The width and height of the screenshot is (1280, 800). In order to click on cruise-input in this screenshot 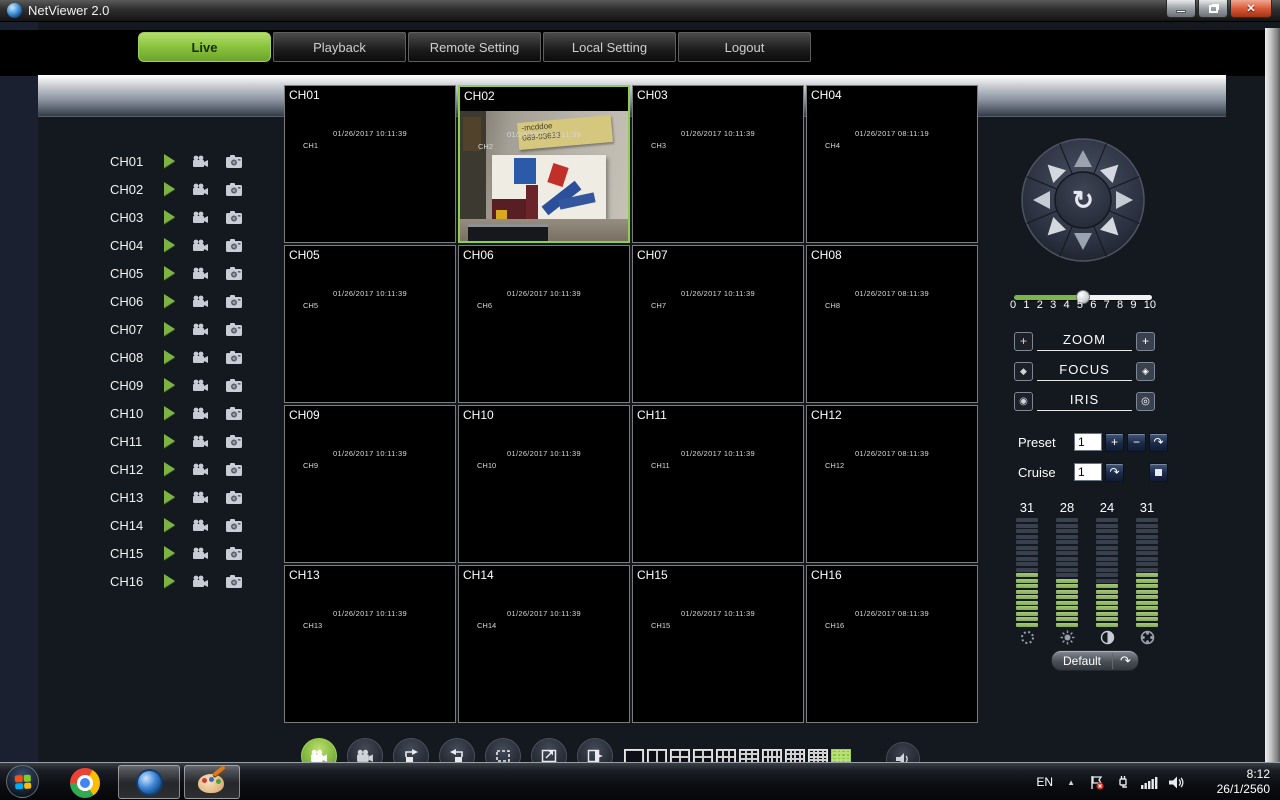, I will do `click(1088, 472)`.